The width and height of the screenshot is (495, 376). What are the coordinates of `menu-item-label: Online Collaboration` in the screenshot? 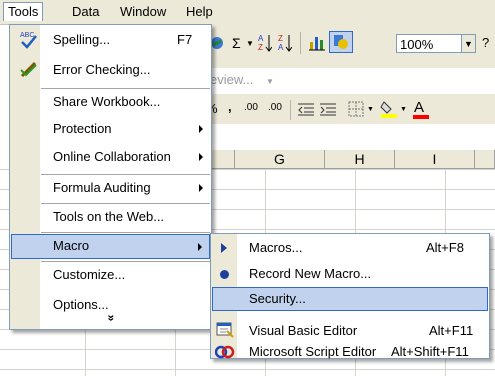 It's located at (112, 156).